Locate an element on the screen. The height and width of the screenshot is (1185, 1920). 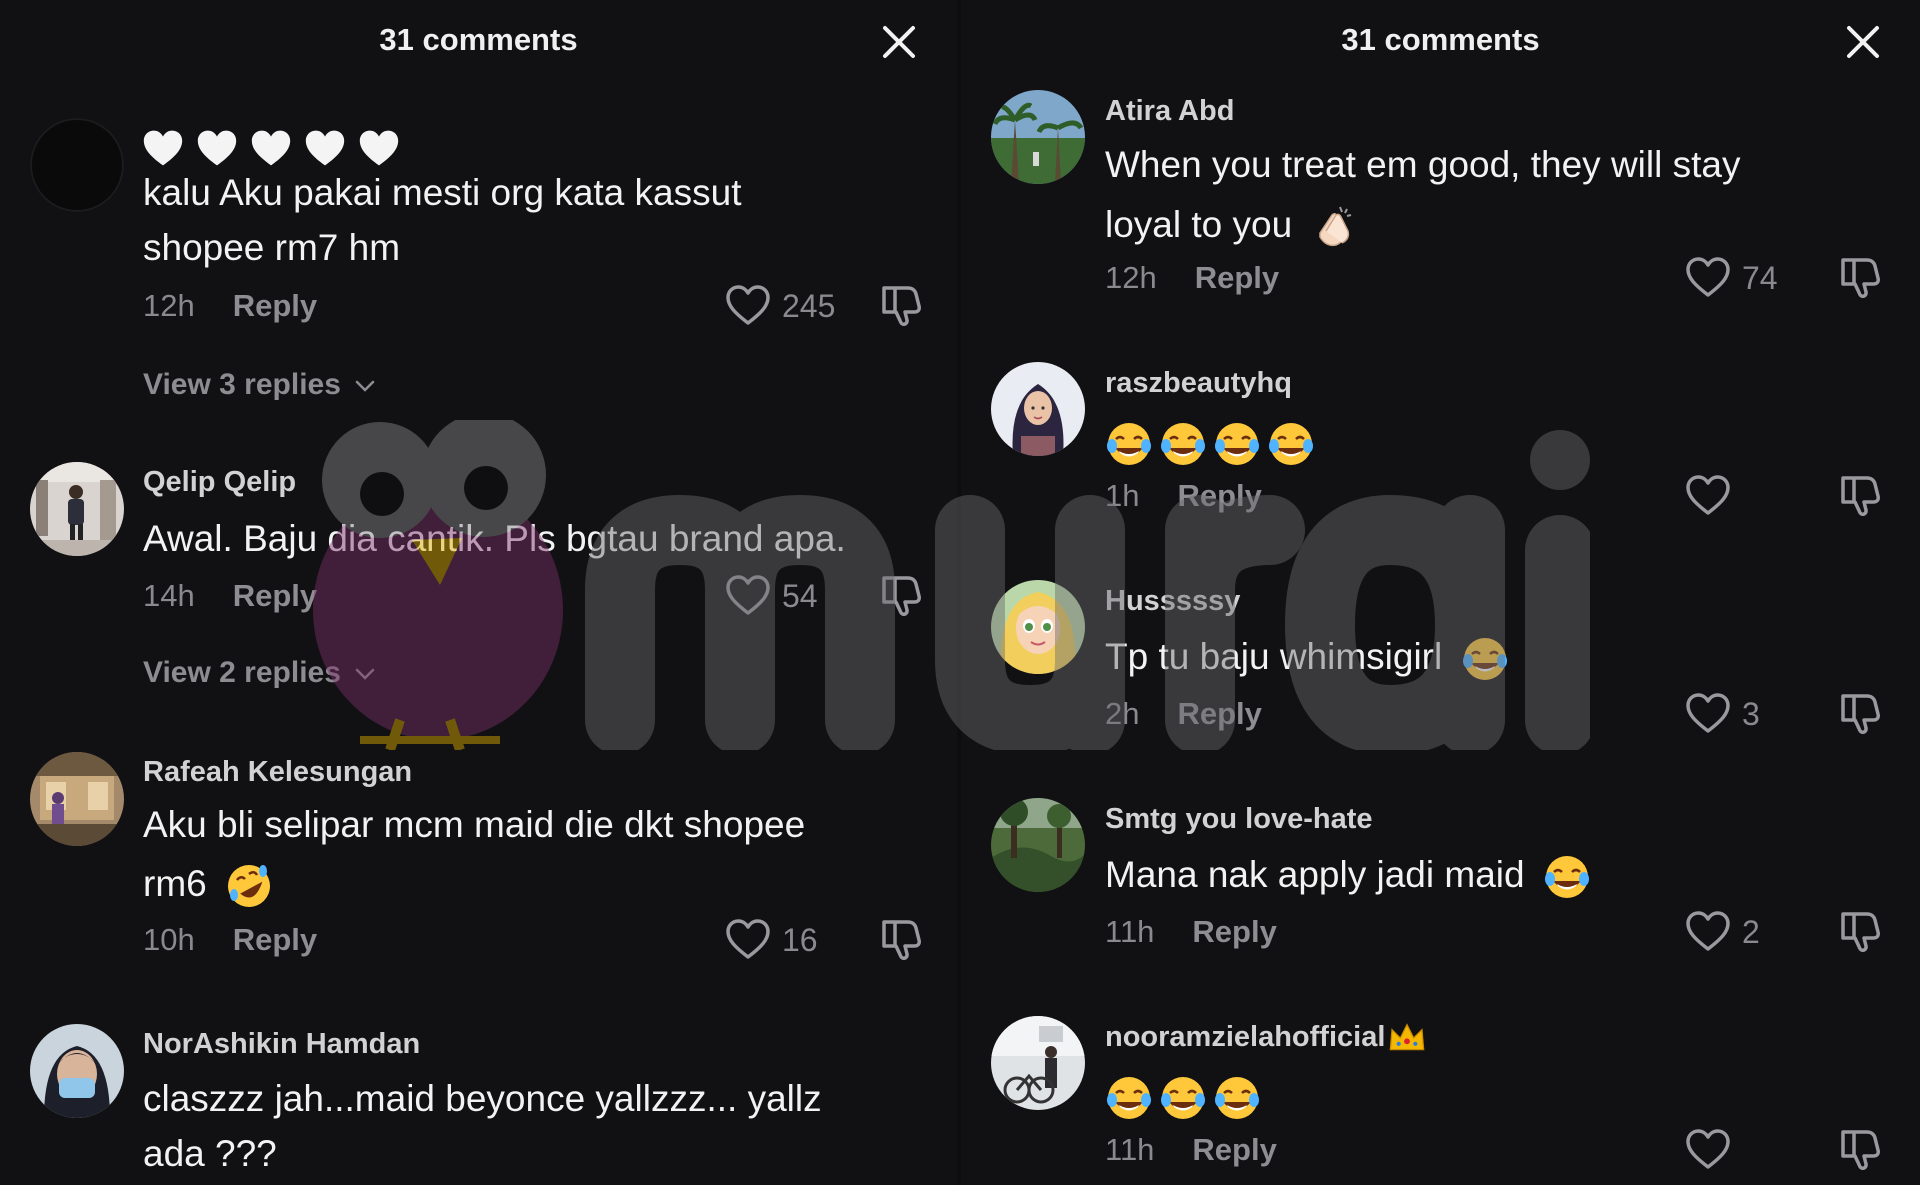
comment-text: Aku bli selipar mcm maid die dkt shopee is located at coordinates (474, 824).